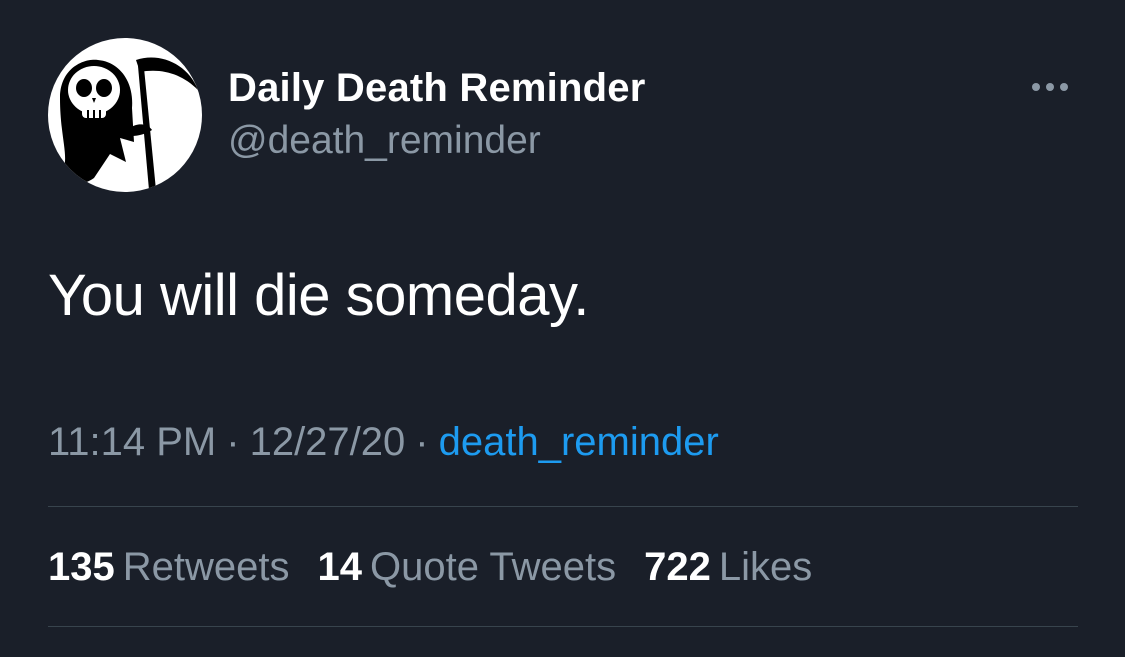  I want to click on likes-count: 722, so click(677, 567).